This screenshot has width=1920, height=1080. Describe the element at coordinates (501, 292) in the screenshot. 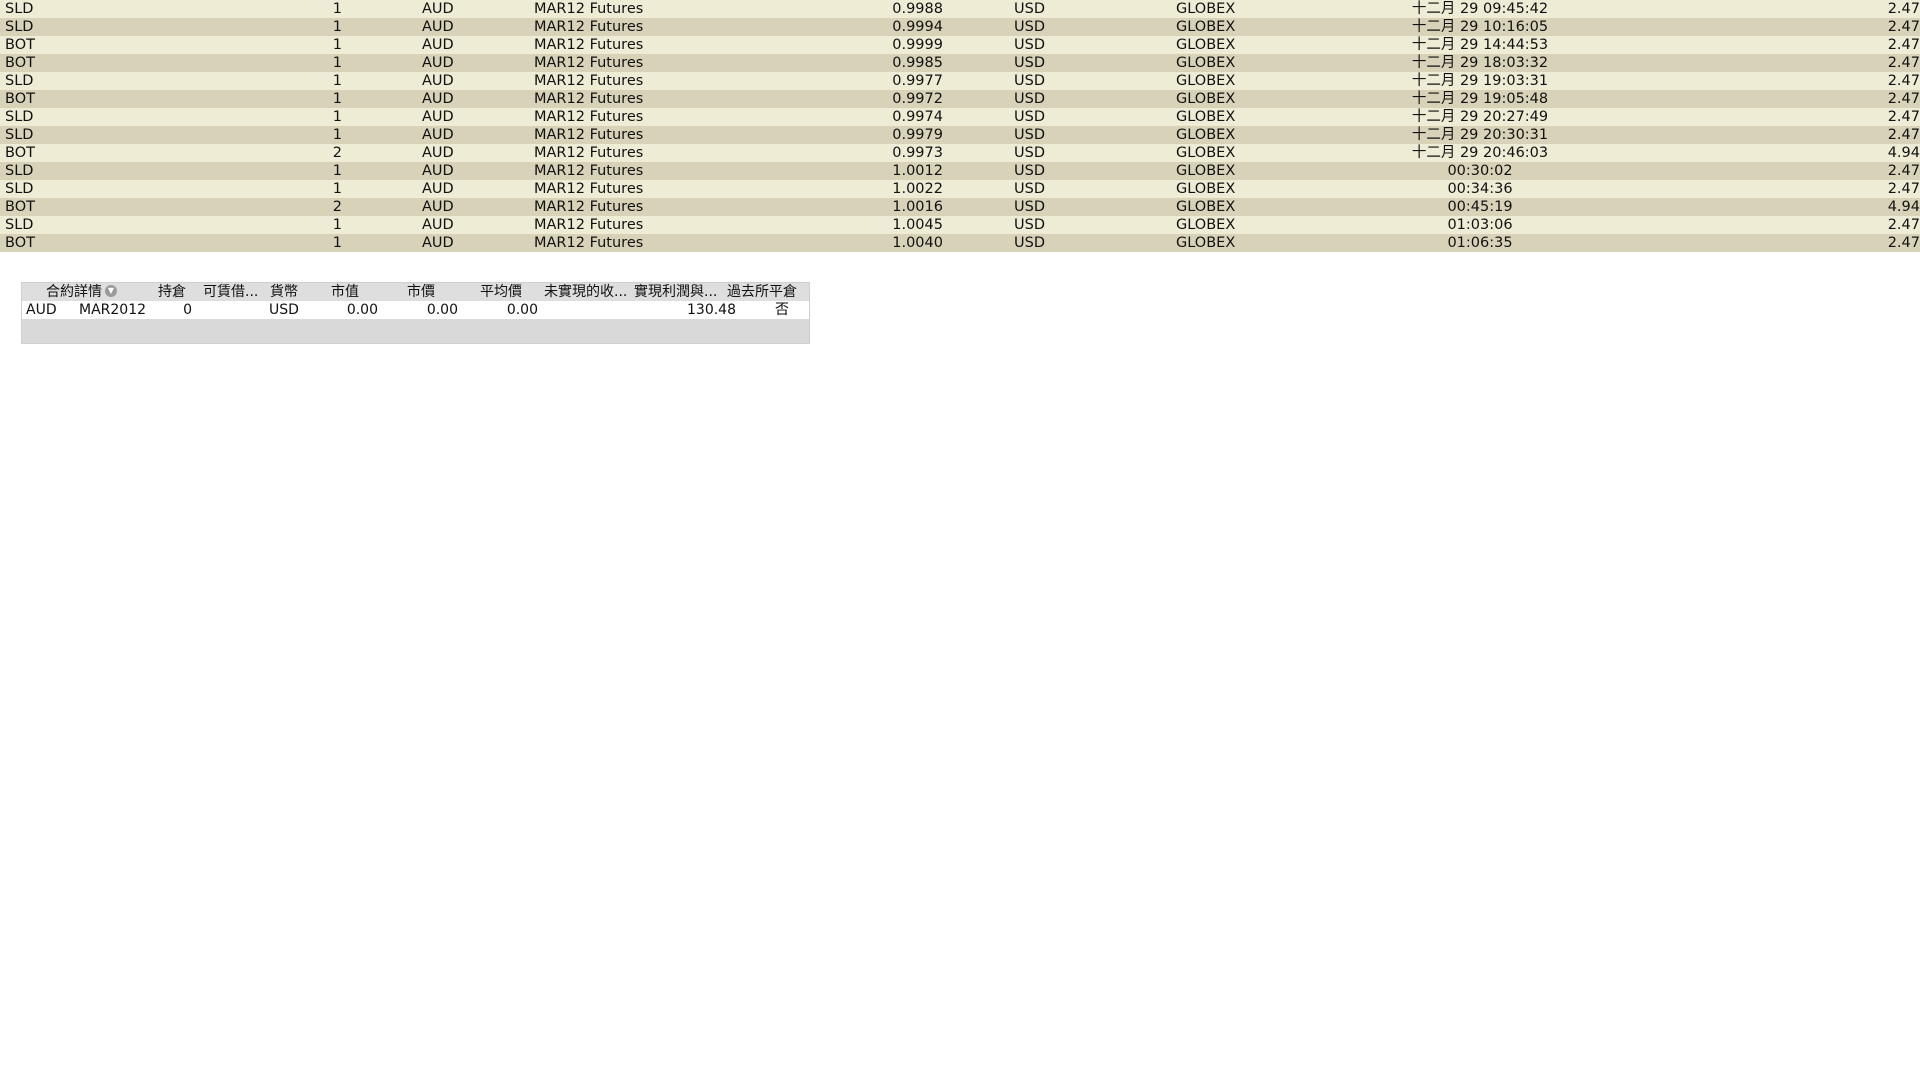

I see `header-avg-price: 平均價` at that location.